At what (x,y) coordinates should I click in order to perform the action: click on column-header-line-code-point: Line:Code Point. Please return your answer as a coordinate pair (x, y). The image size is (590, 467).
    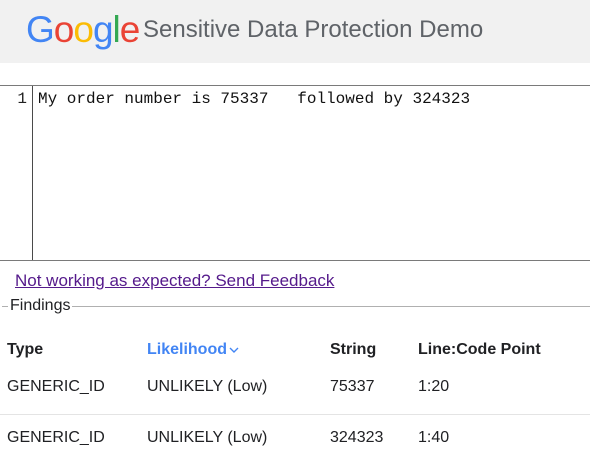
    Looking at the image, I should click on (479, 350).